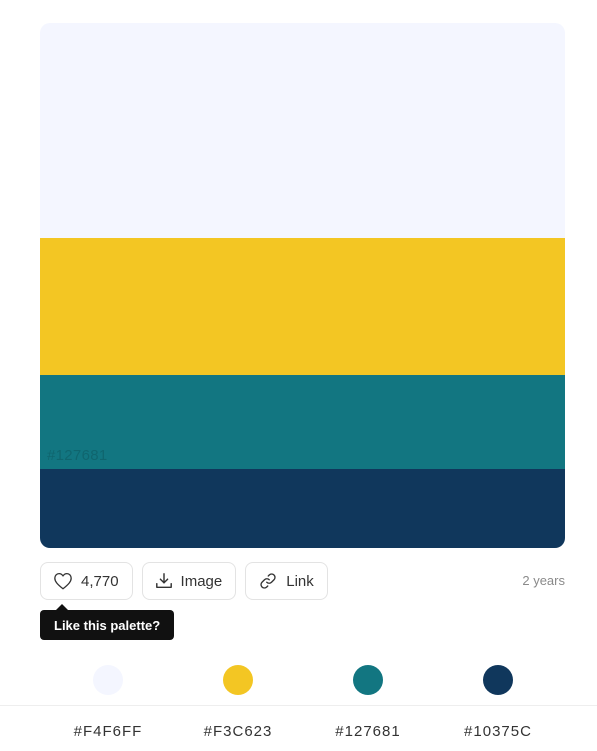 This screenshot has height=751, width=597. What do you see at coordinates (108, 731) in the screenshot?
I see `hex-code-1: #F4F6FF` at bounding box center [108, 731].